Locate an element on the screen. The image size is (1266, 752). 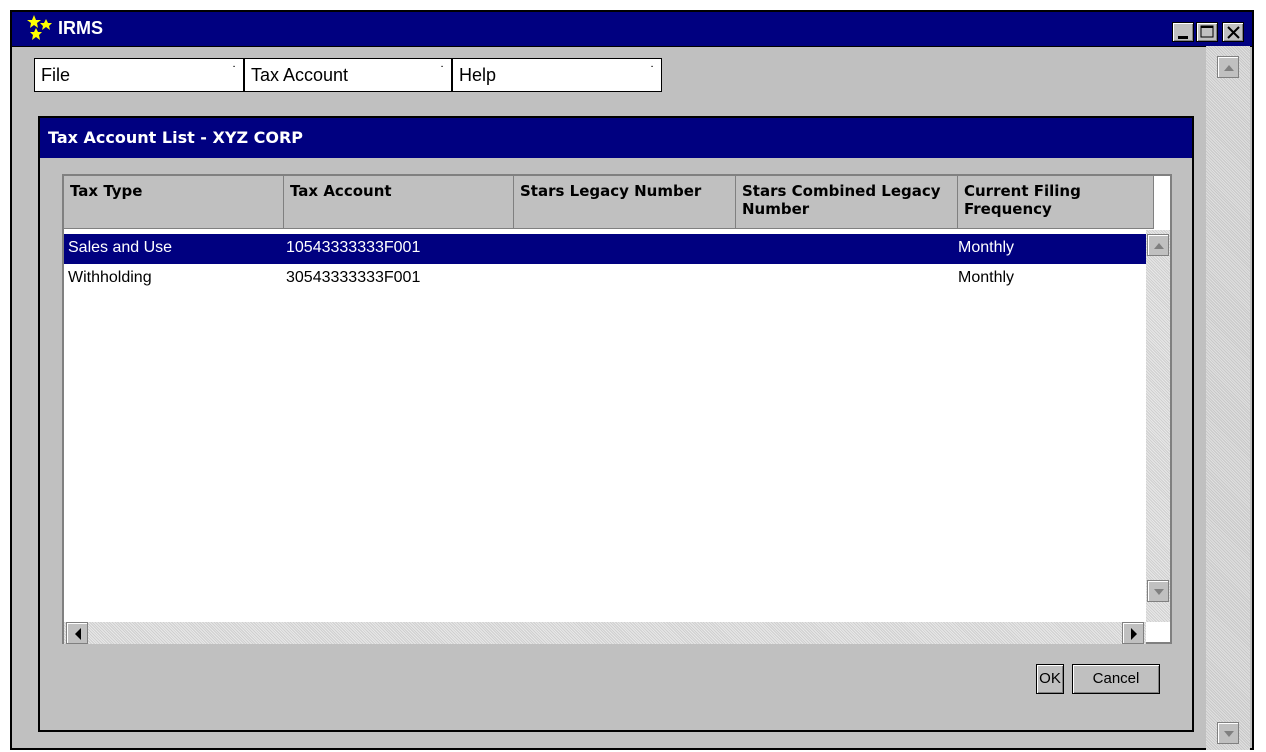
scroll-up-button is located at coordinates (1228, 67).